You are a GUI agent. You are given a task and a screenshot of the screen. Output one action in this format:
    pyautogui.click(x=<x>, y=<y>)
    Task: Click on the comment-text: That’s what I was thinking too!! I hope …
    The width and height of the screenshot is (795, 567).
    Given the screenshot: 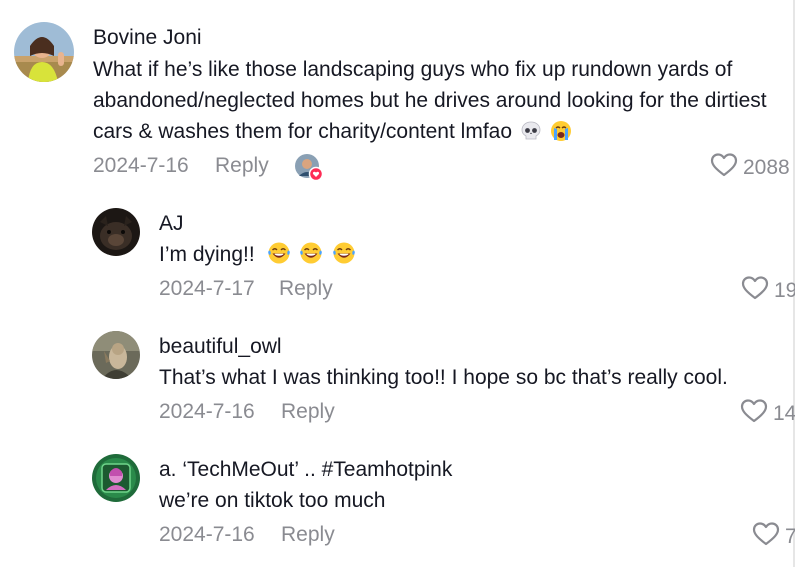 What is the action you would take?
    pyautogui.click(x=469, y=377)
    